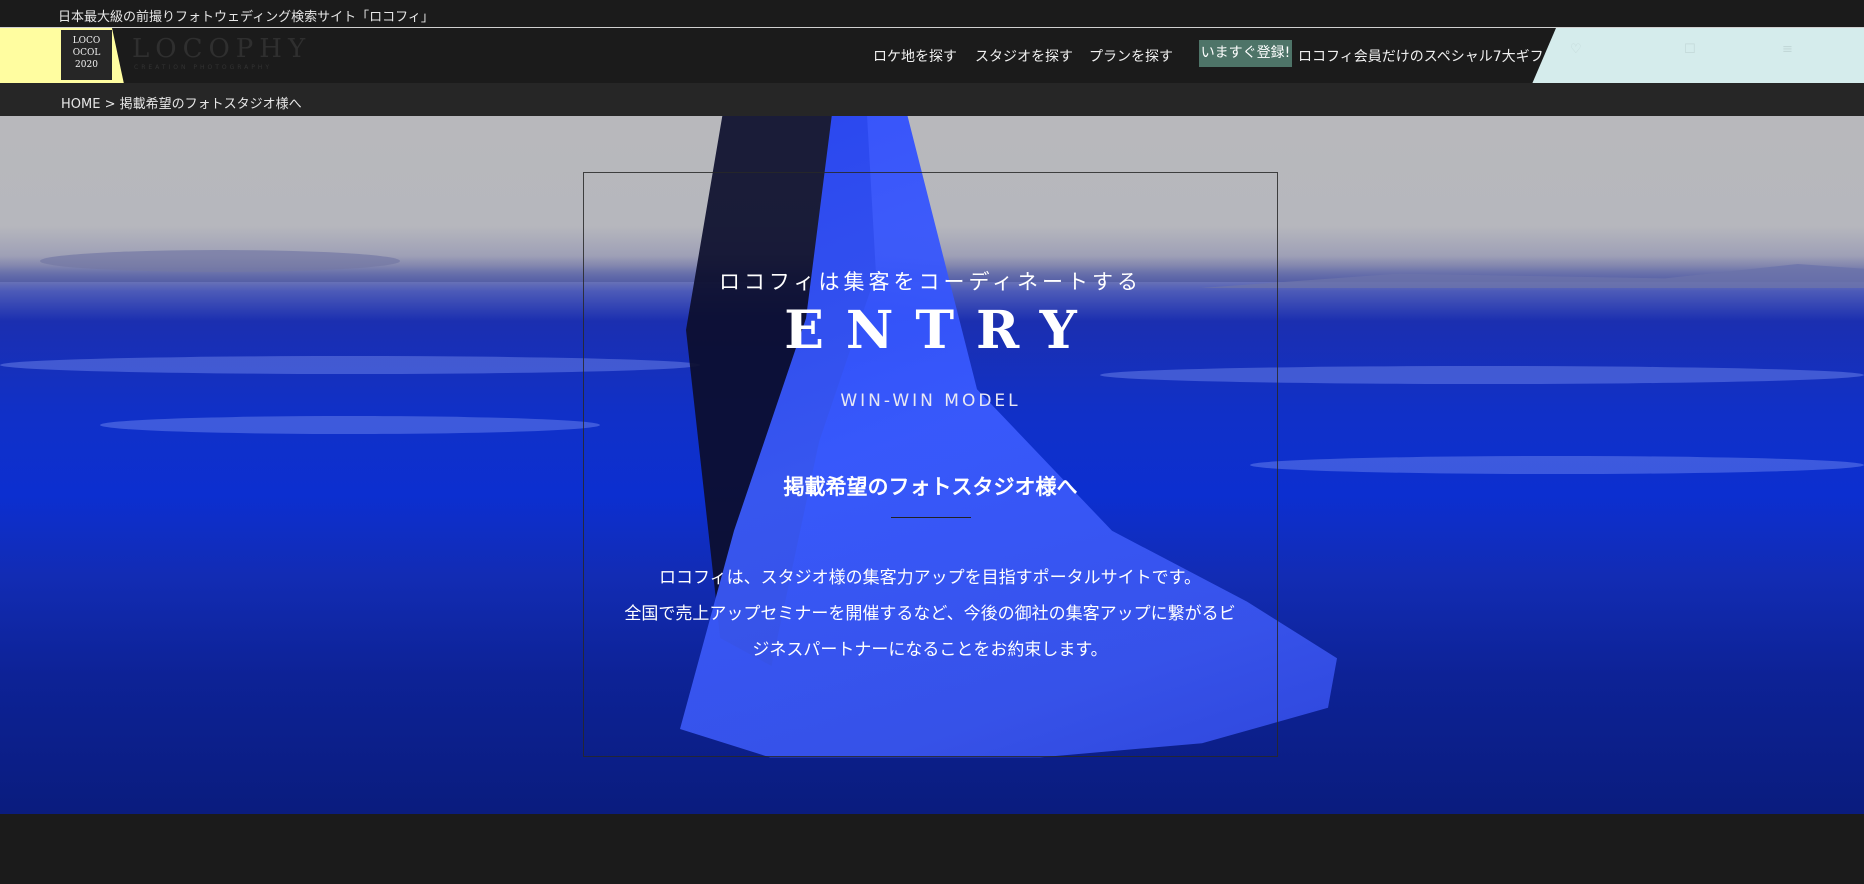  What do you see at coordinates (246, 17) in the screenshot?
I see `site-tagline: 日本最大級の前撮りフォトウェディング検索サイト「ロコフィ」` at bounding box center [246, 17].